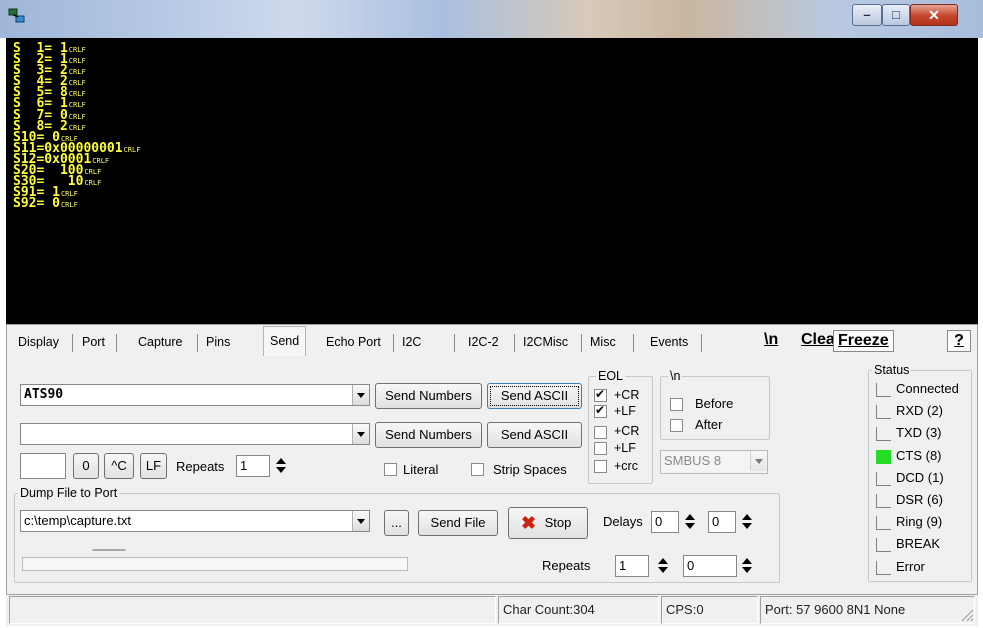 This screenshot has width=983, height=628. Describe the element at coordinates (195, 521) in the screenshot. I see `dump-file-path-combo: c:\temp\capture.txt` at that location.